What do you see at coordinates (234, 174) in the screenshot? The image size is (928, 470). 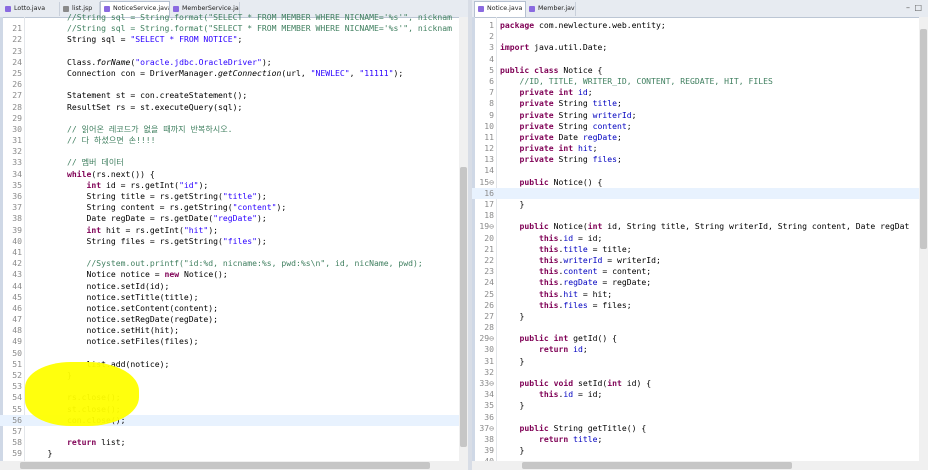 I see `code-line: 34 while(rs.next()) {` at bounding box center [234, 174].